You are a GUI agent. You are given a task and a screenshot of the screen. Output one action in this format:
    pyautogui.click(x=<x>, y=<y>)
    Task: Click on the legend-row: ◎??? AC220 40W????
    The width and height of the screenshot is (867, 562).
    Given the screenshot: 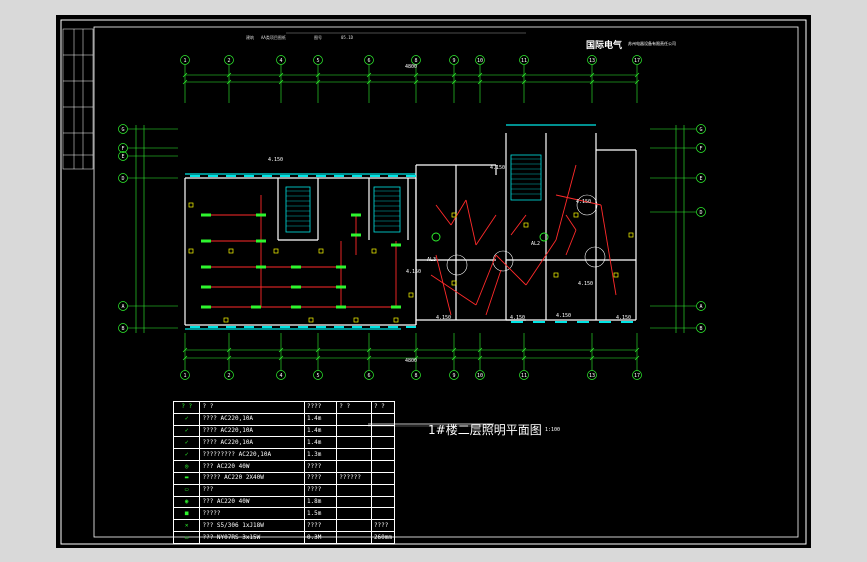 What is the action you would take?
    pyautogui.click(x=284, y=466)
    